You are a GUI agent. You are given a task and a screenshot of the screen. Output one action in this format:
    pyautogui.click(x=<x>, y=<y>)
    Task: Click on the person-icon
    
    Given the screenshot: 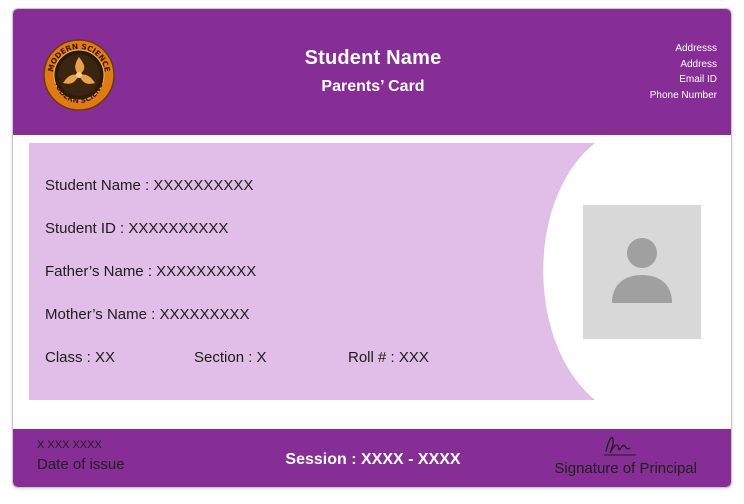 What is the action you would take?
    pyautogui.click(x=642, y=270)
    